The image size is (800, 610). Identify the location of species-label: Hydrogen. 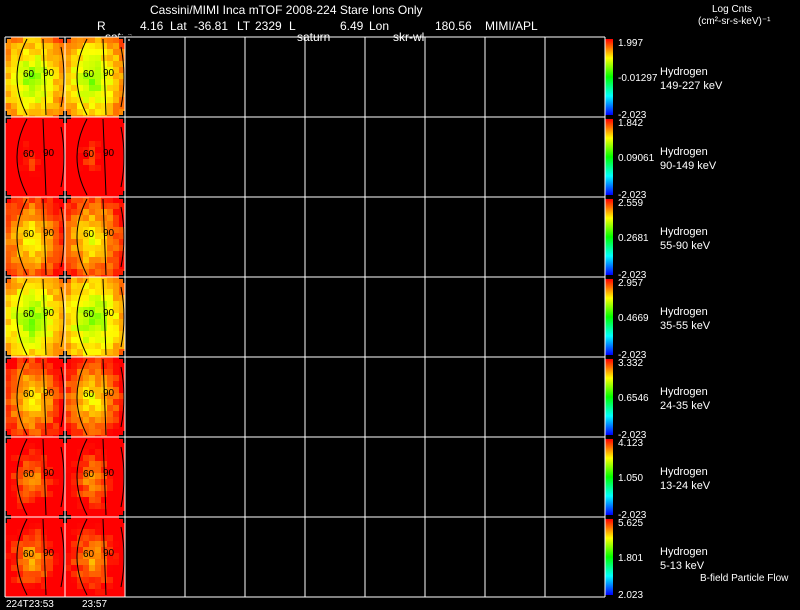
(684, 312).